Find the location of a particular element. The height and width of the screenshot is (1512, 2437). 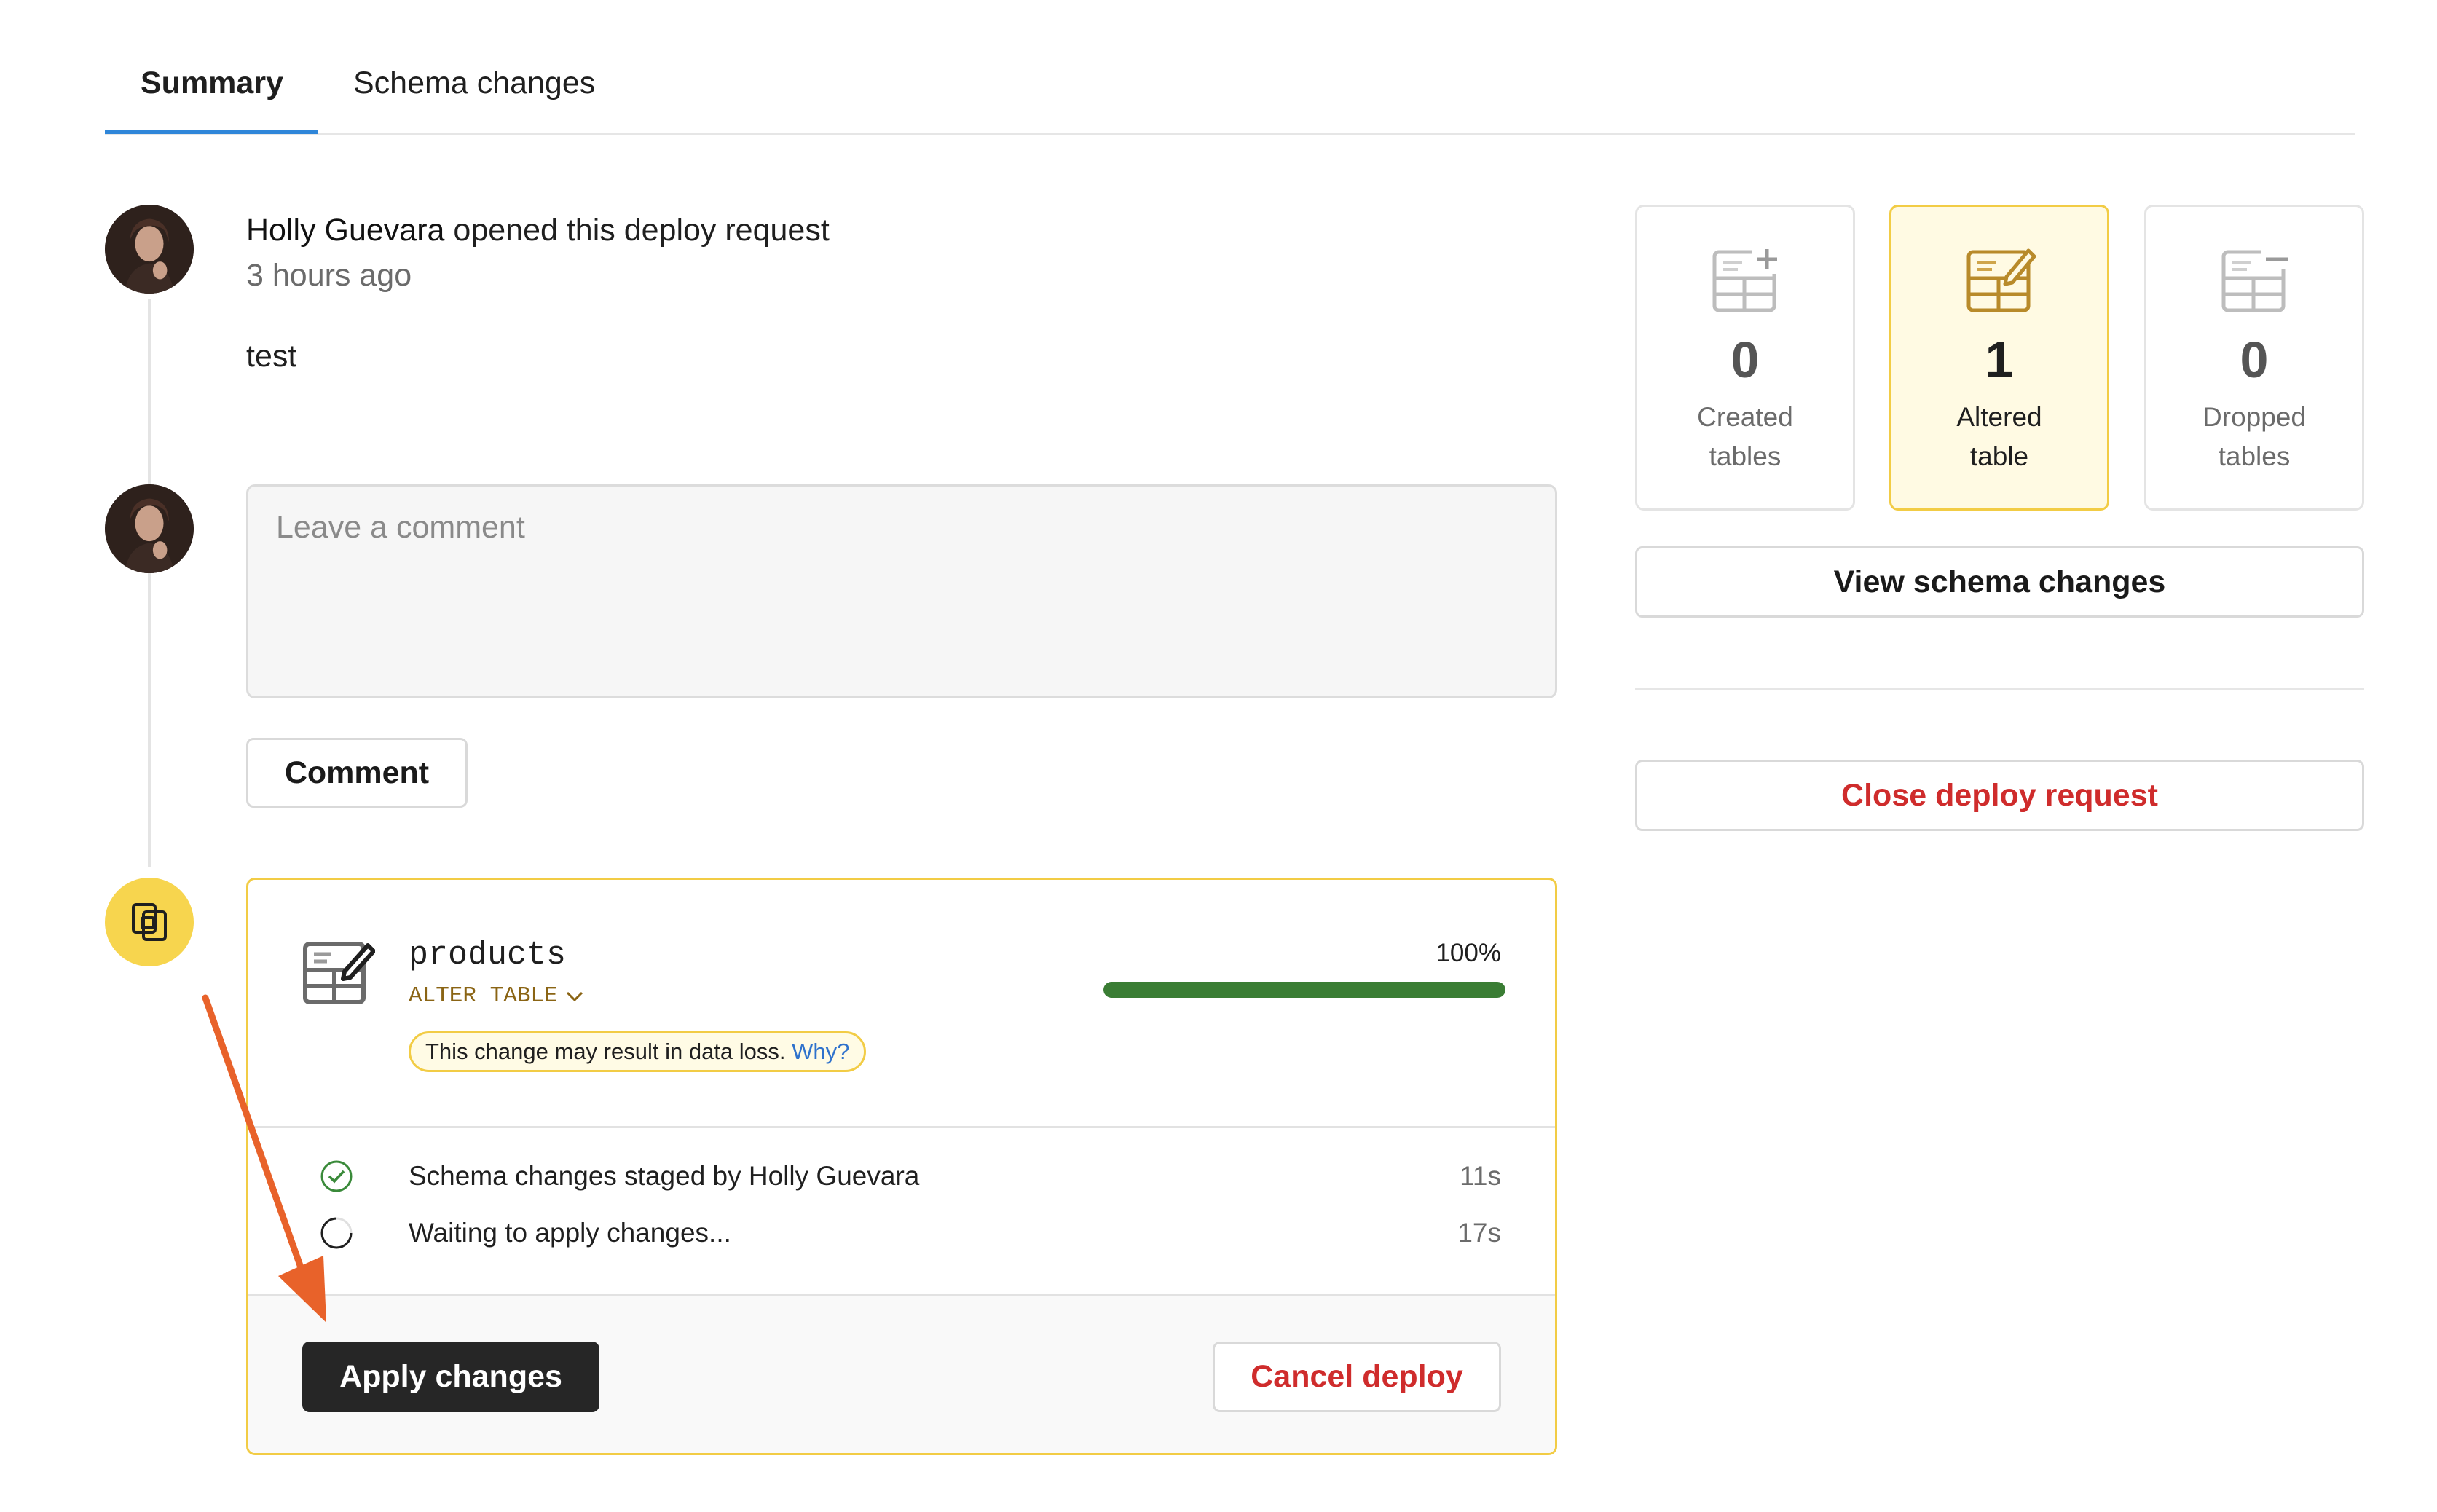

stat-dropped-tables: 0 Dropped tables is located at coordinates (2254, 358).